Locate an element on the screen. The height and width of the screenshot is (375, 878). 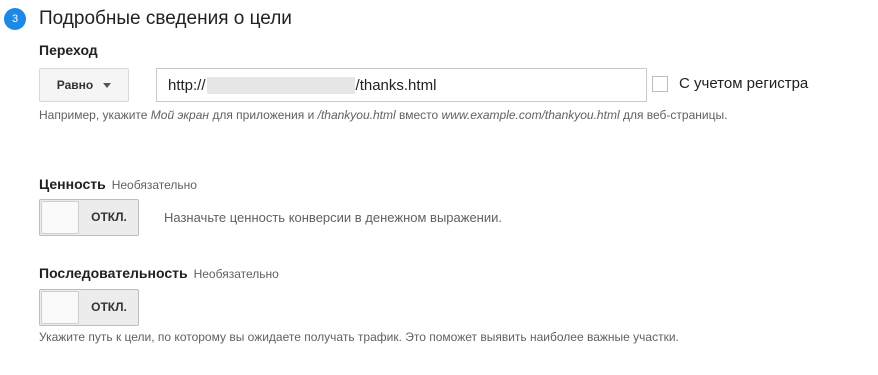
value-label-row: Ценность Необязательно is located at coordinates (118, 184).